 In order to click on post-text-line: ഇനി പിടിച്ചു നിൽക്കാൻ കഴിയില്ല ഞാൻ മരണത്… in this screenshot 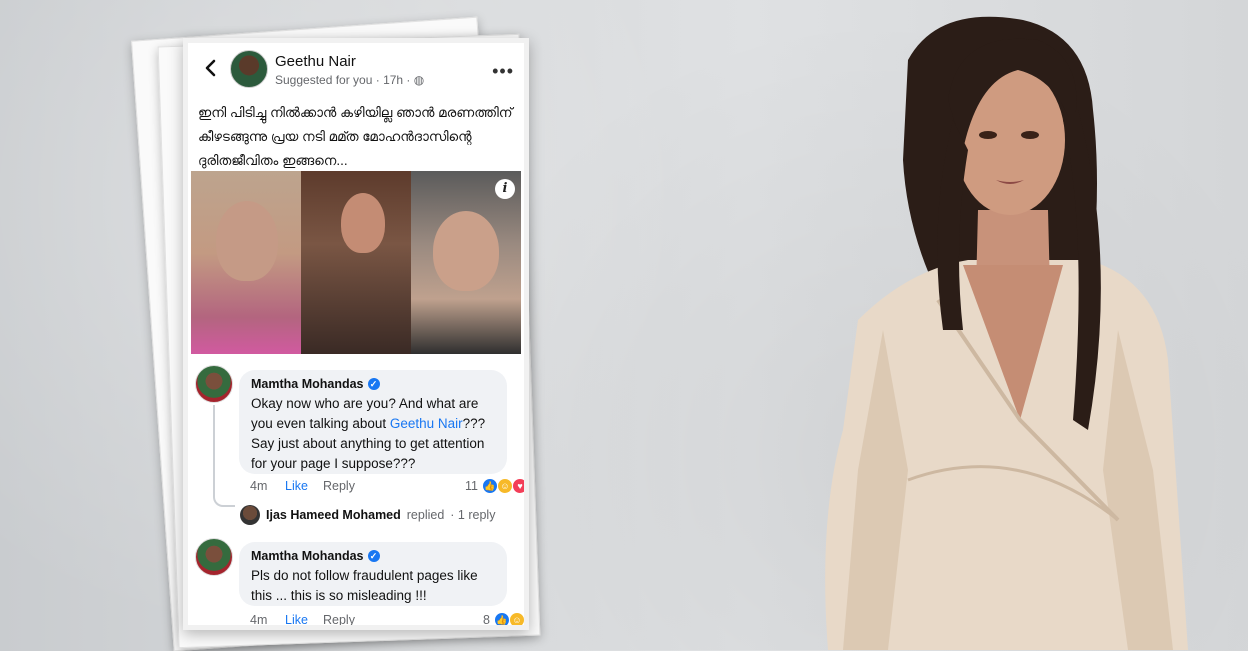, I will do `click(355, 112)`.